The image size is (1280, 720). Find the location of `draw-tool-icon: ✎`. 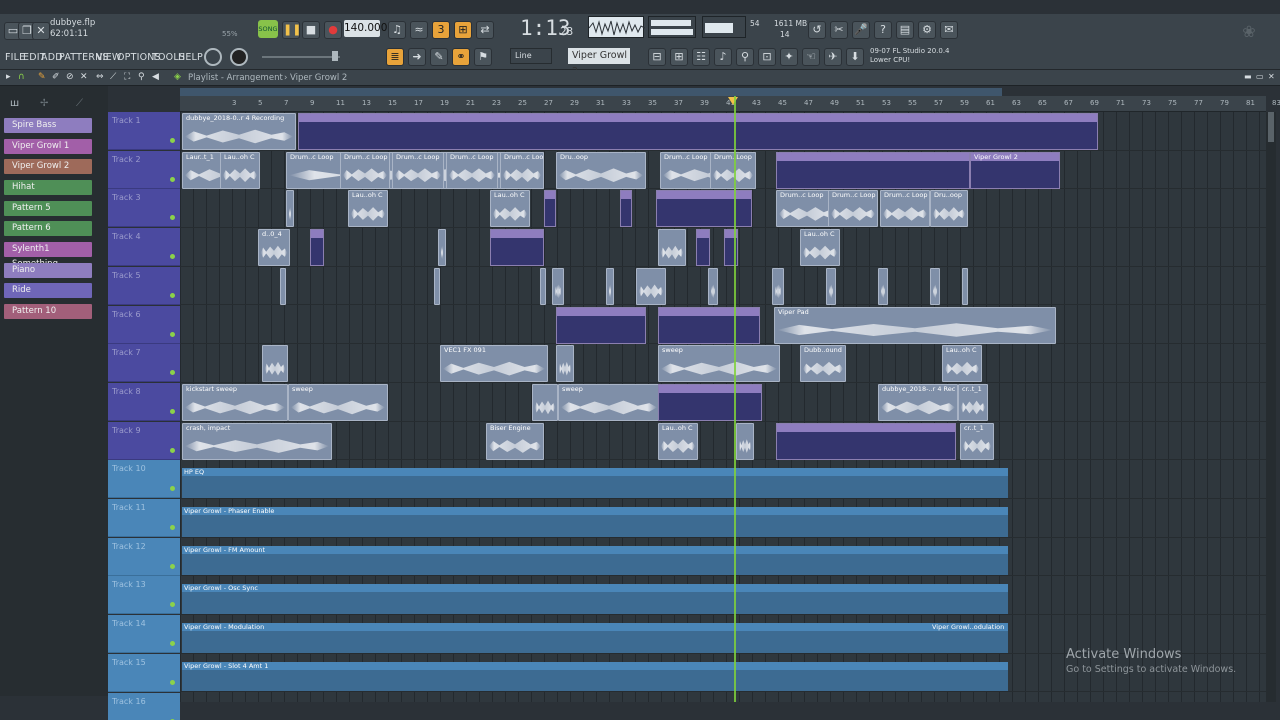

draw-tool-icon: ✎ is located at coordinates (42, 77).